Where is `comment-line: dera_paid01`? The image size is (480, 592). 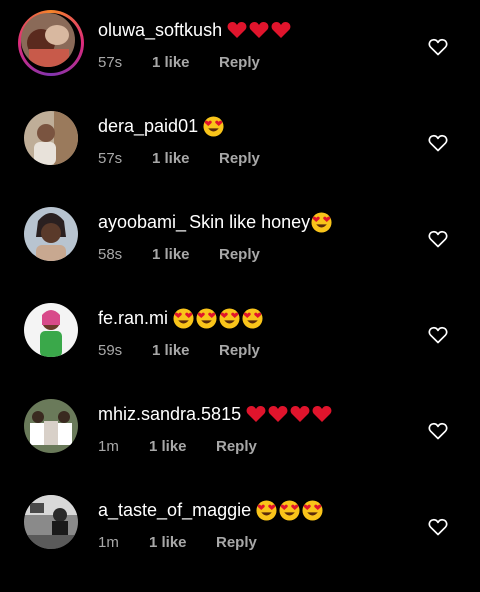
comment-line: dera_paid01 is located at coordinates (161, 126).